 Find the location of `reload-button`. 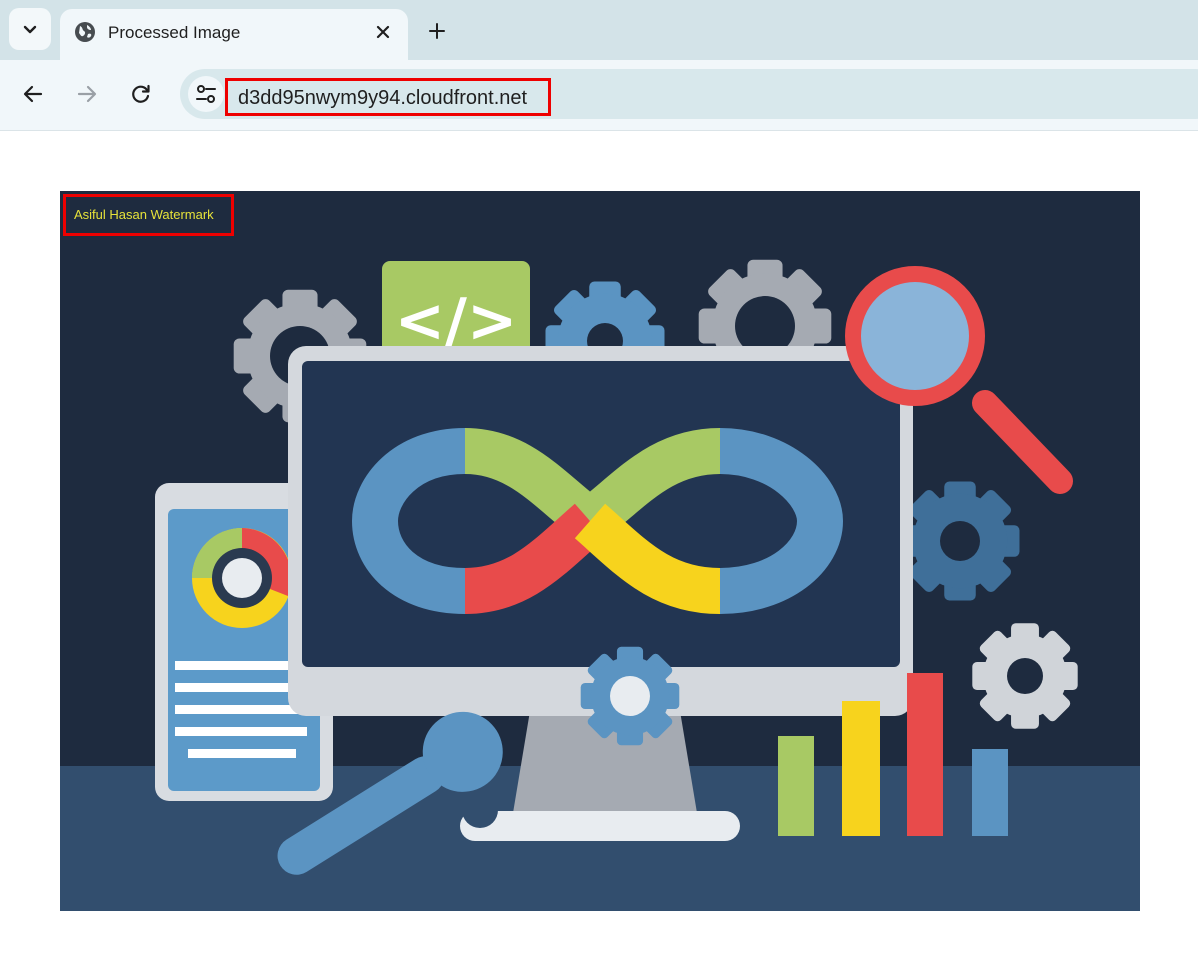

reload-button is located at coordinates (141, 94).